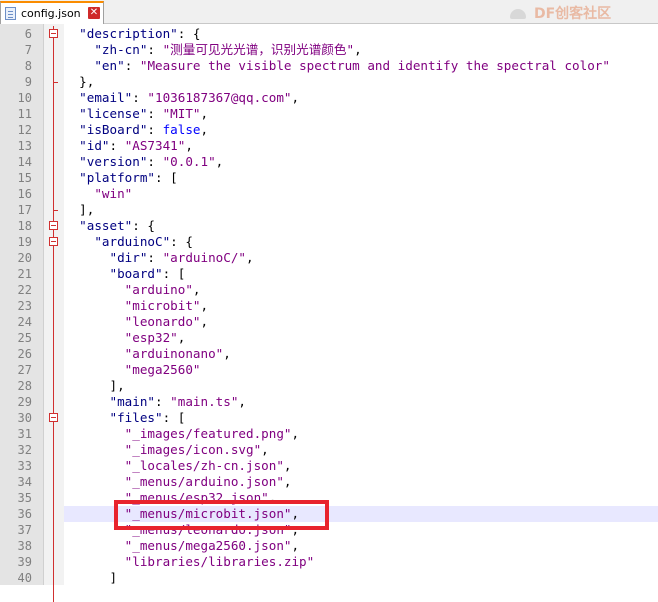  Describe the element at coordinates (329, 418) in the screenshot. I see `code-line: 30 "files": [` at that location.